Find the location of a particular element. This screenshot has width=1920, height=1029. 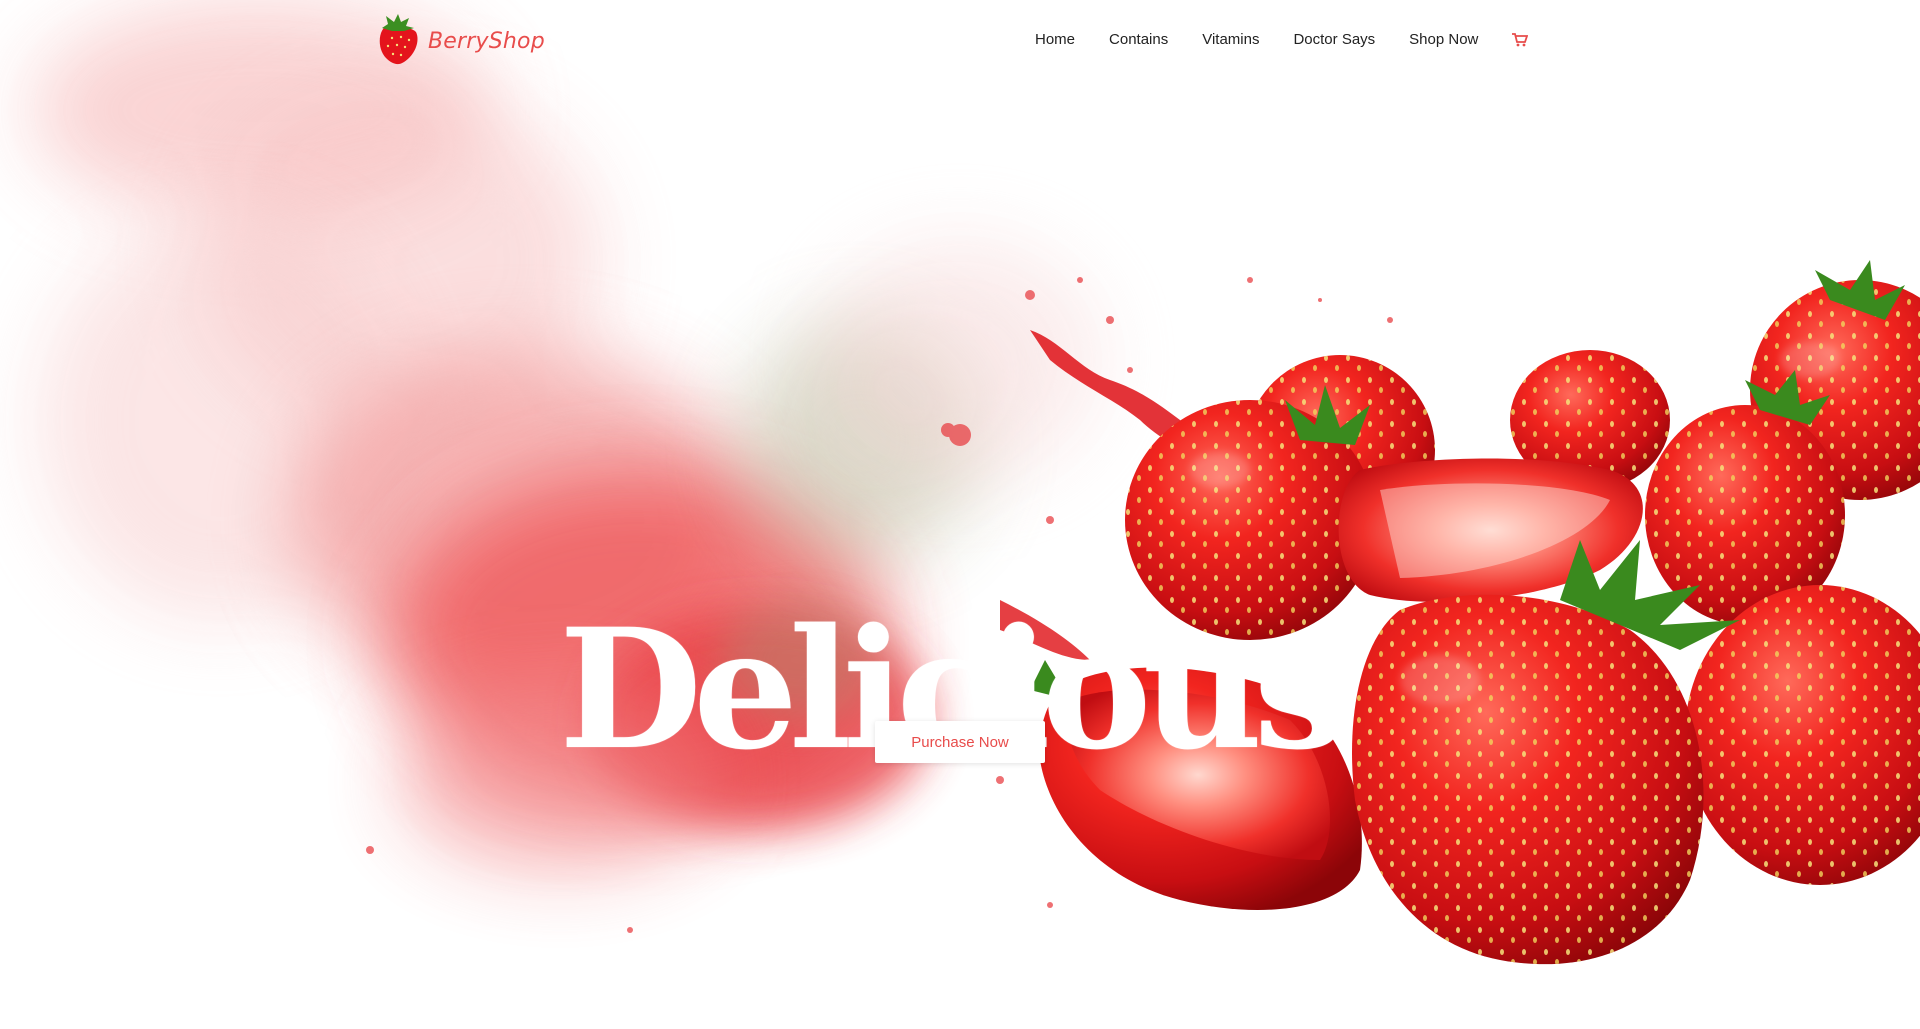

shopping-cart-icon is located at coordinates (1520, 40).